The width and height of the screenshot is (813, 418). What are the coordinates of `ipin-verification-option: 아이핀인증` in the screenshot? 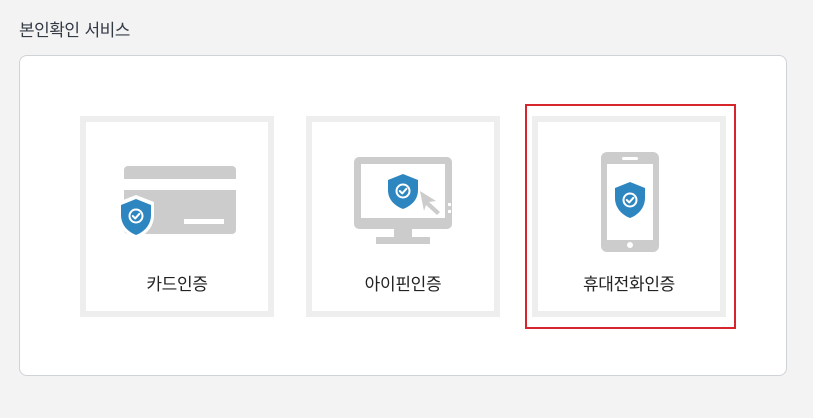 It's located at (403, 216).